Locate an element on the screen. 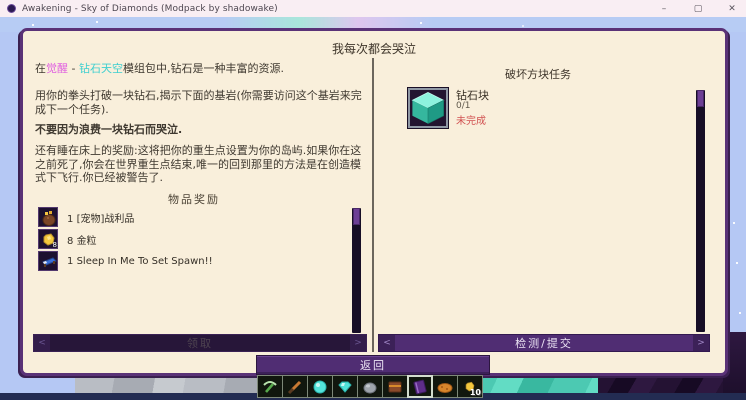 The height and width of the screenshot is (400, 746). p1-pack-name: 钻石天空 is located at coordinates (100, 68).